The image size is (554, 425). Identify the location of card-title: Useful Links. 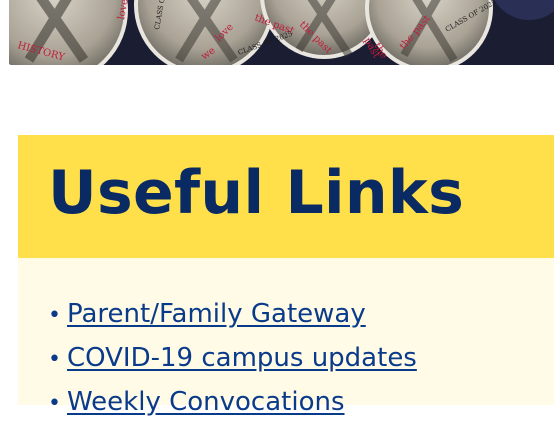
(256, 193).